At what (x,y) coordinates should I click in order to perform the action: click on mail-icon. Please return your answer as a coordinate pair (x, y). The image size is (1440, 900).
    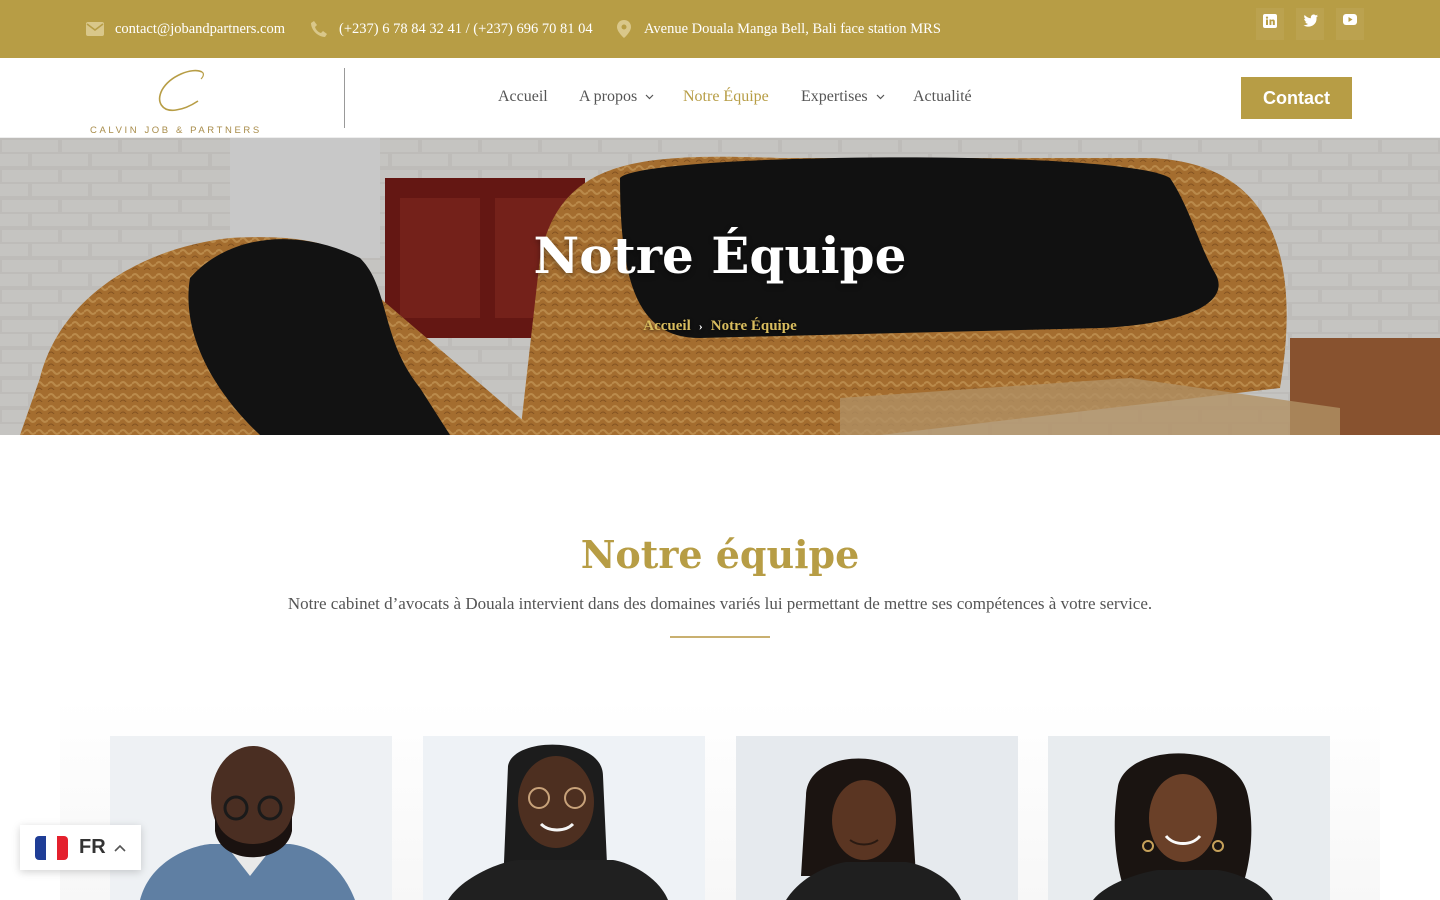
    Looking at the image, I should click on (95, 29).